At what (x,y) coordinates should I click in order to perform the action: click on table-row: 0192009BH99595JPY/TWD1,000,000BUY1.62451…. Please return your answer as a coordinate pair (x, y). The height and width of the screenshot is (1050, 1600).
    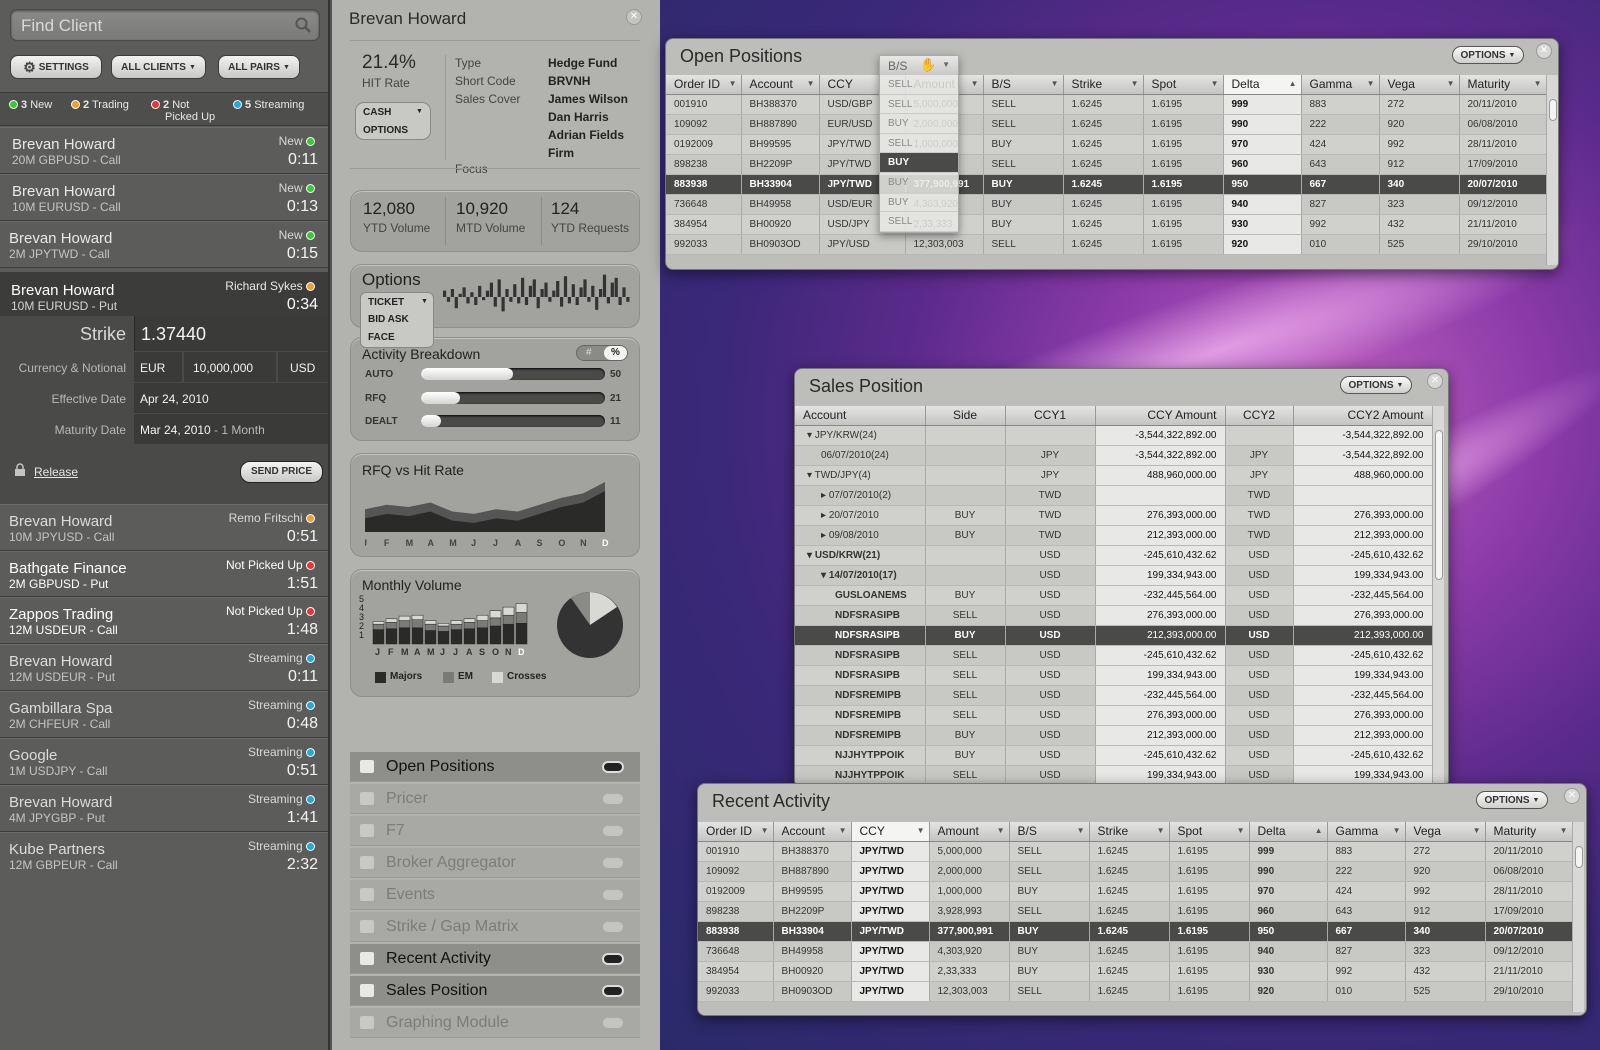
    Looking at the image, I should click on (1106, 144).